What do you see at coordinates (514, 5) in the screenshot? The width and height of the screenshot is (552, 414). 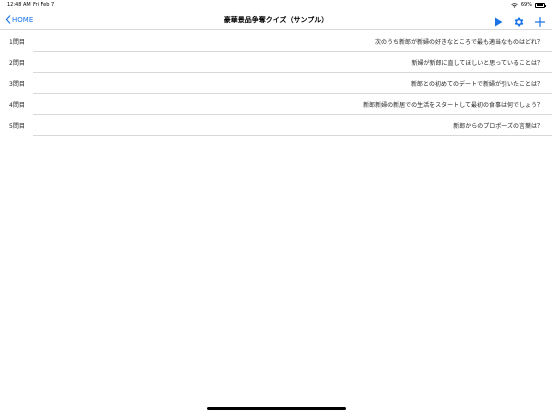 I see `wifi-icon` at bounding box center [514, 5].